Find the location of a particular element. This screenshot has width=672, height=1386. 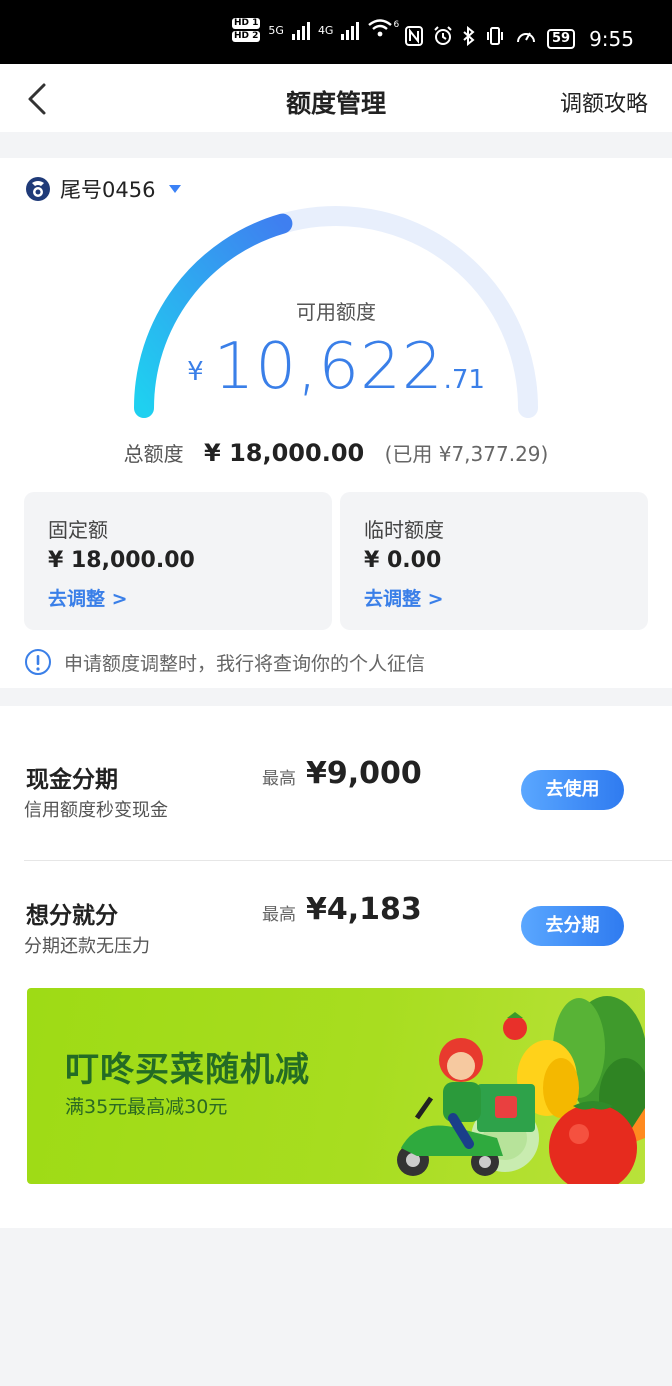

credit-check-notice: 申请额度调整时，我行将查询你的个人征信 is located at coordinates (224, 662).